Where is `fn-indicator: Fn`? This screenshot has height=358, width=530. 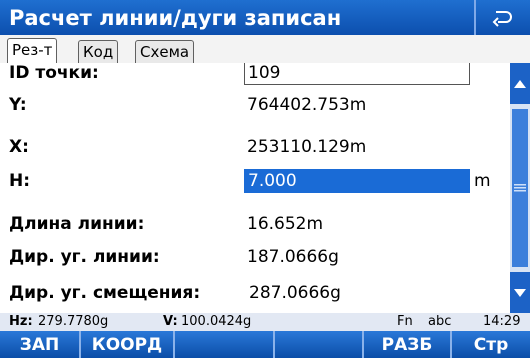 fn-indicator: Fn is located at coordinates (405, 321).